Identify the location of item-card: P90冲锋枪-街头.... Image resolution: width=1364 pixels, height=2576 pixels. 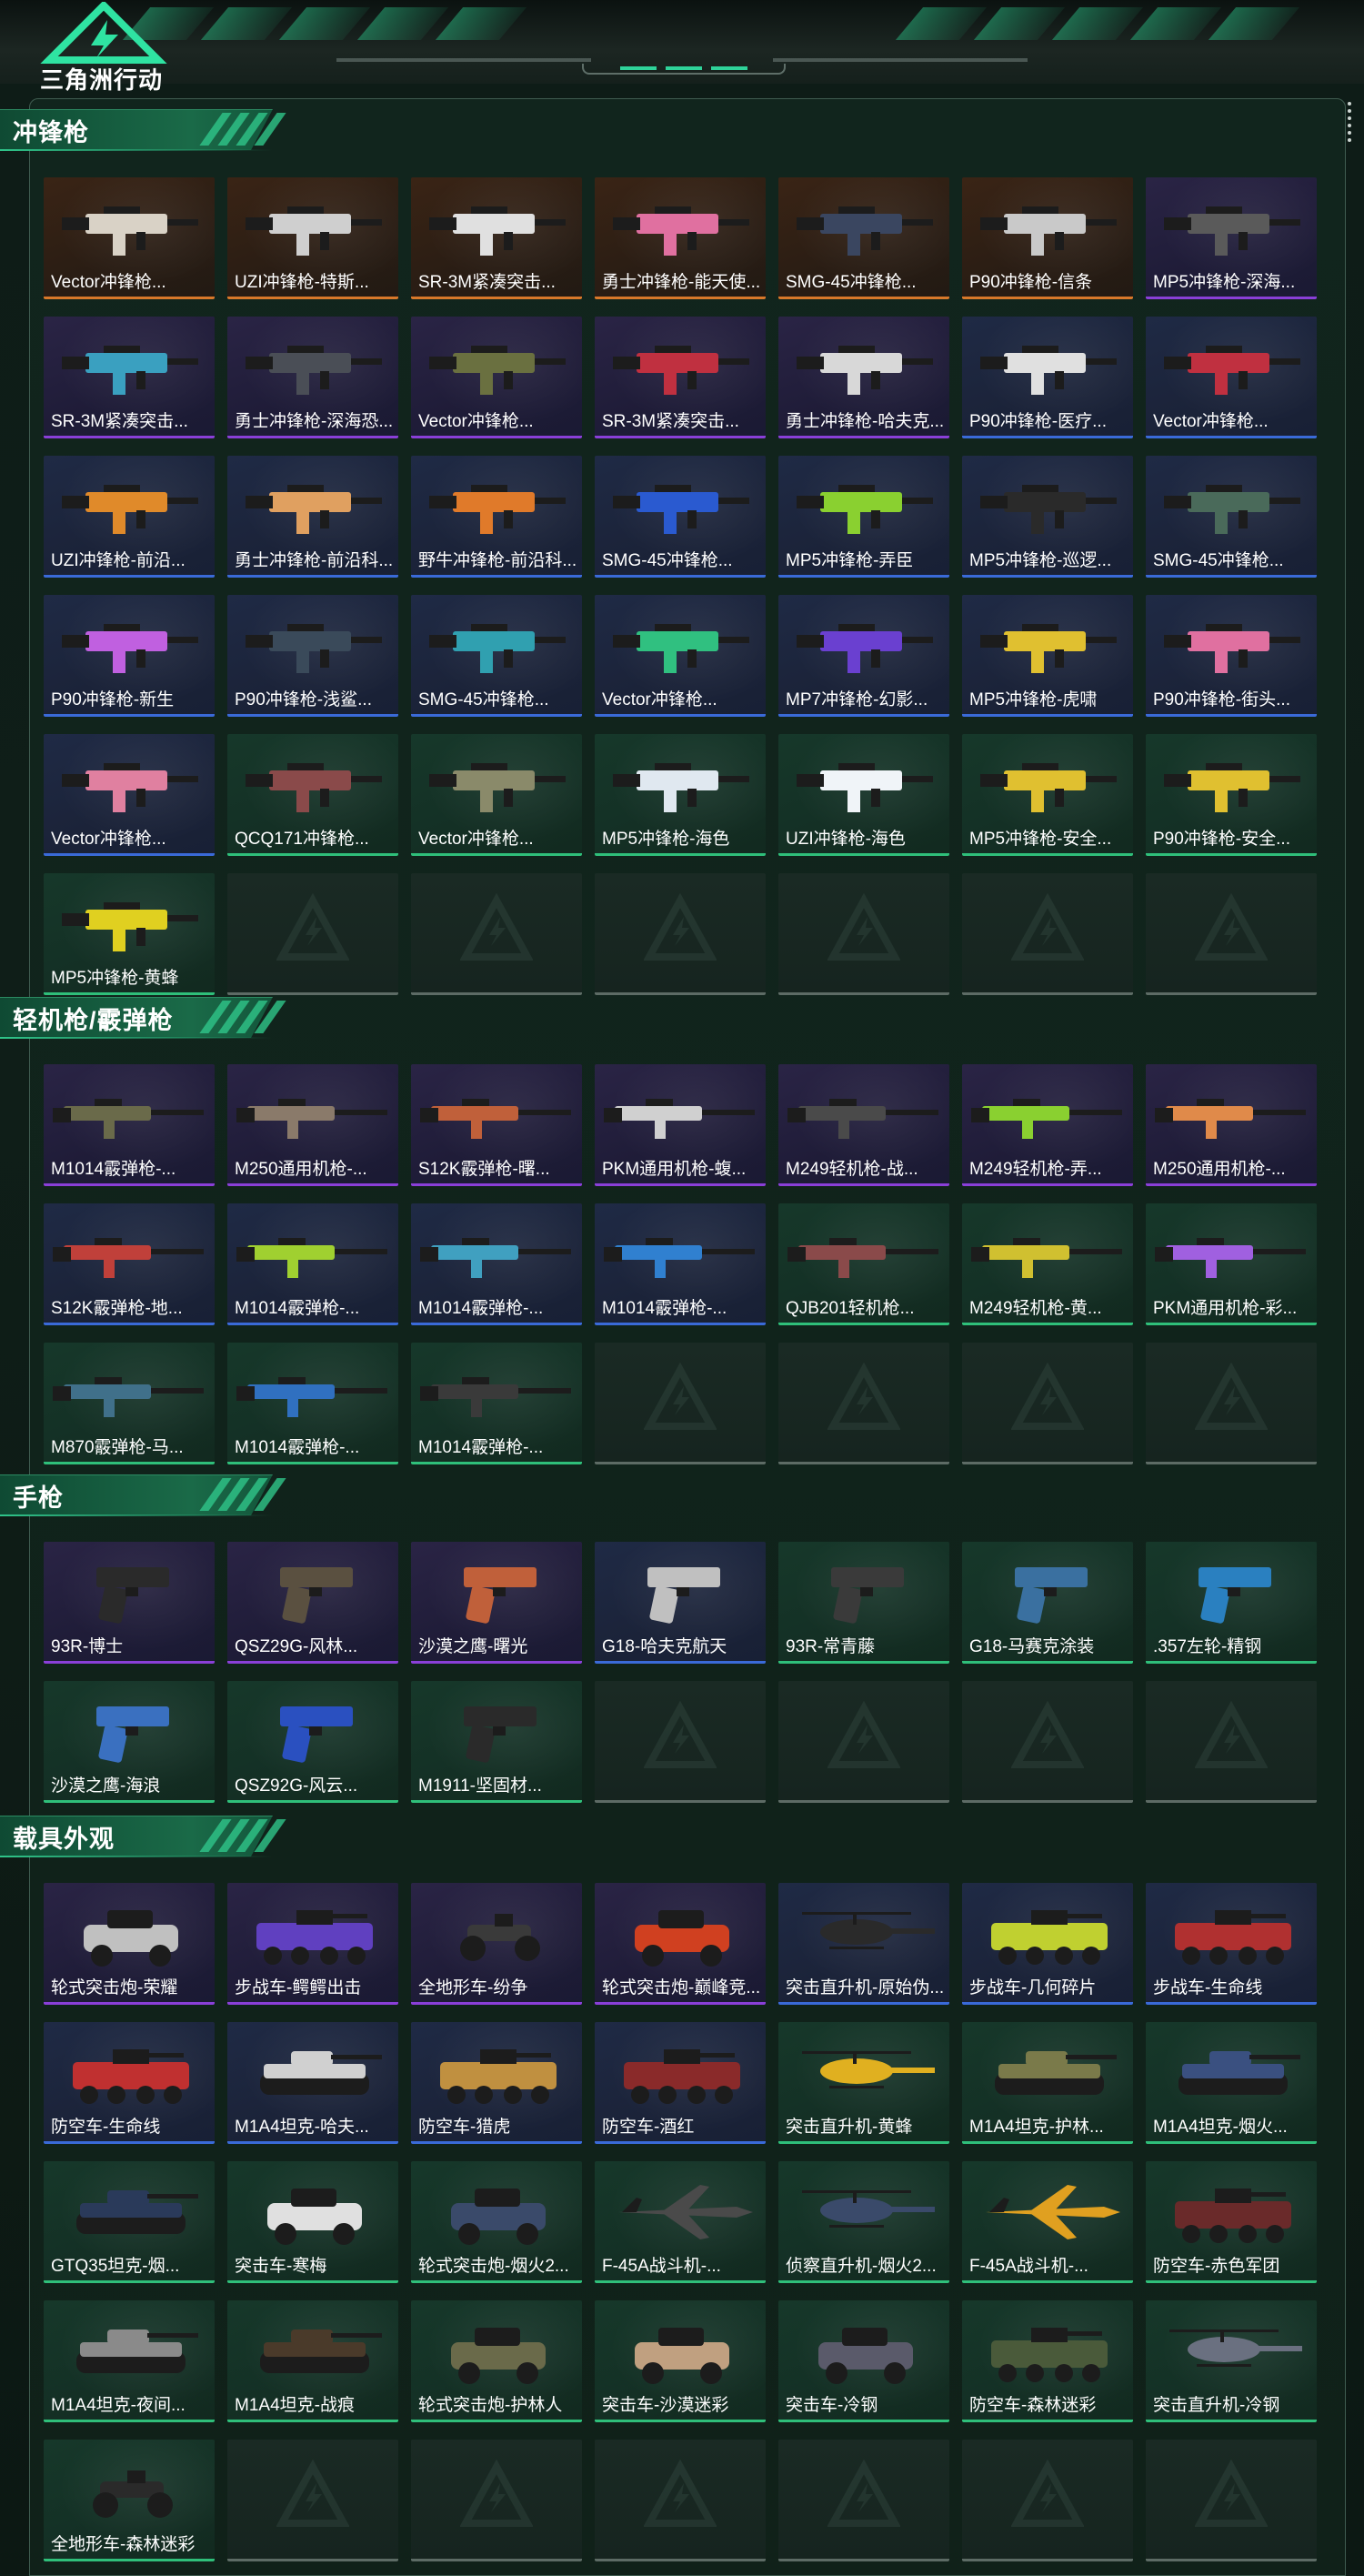
(1231, 656).